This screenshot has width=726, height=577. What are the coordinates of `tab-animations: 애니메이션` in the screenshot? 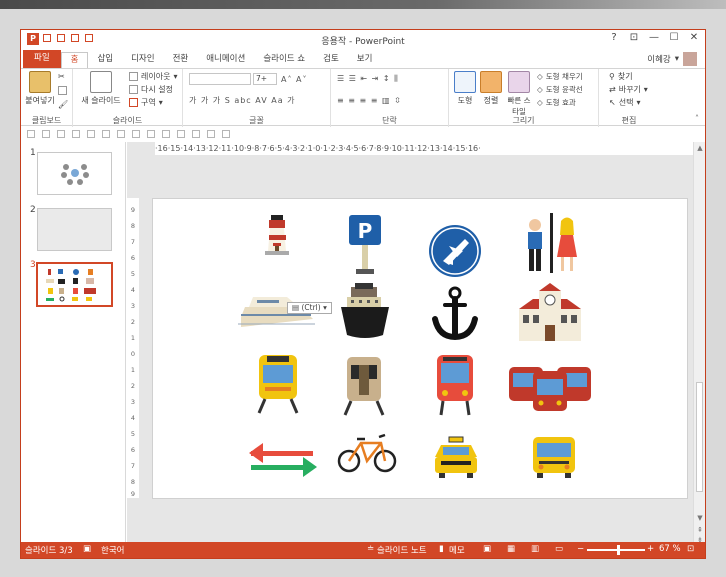 It's located at (225, 60).